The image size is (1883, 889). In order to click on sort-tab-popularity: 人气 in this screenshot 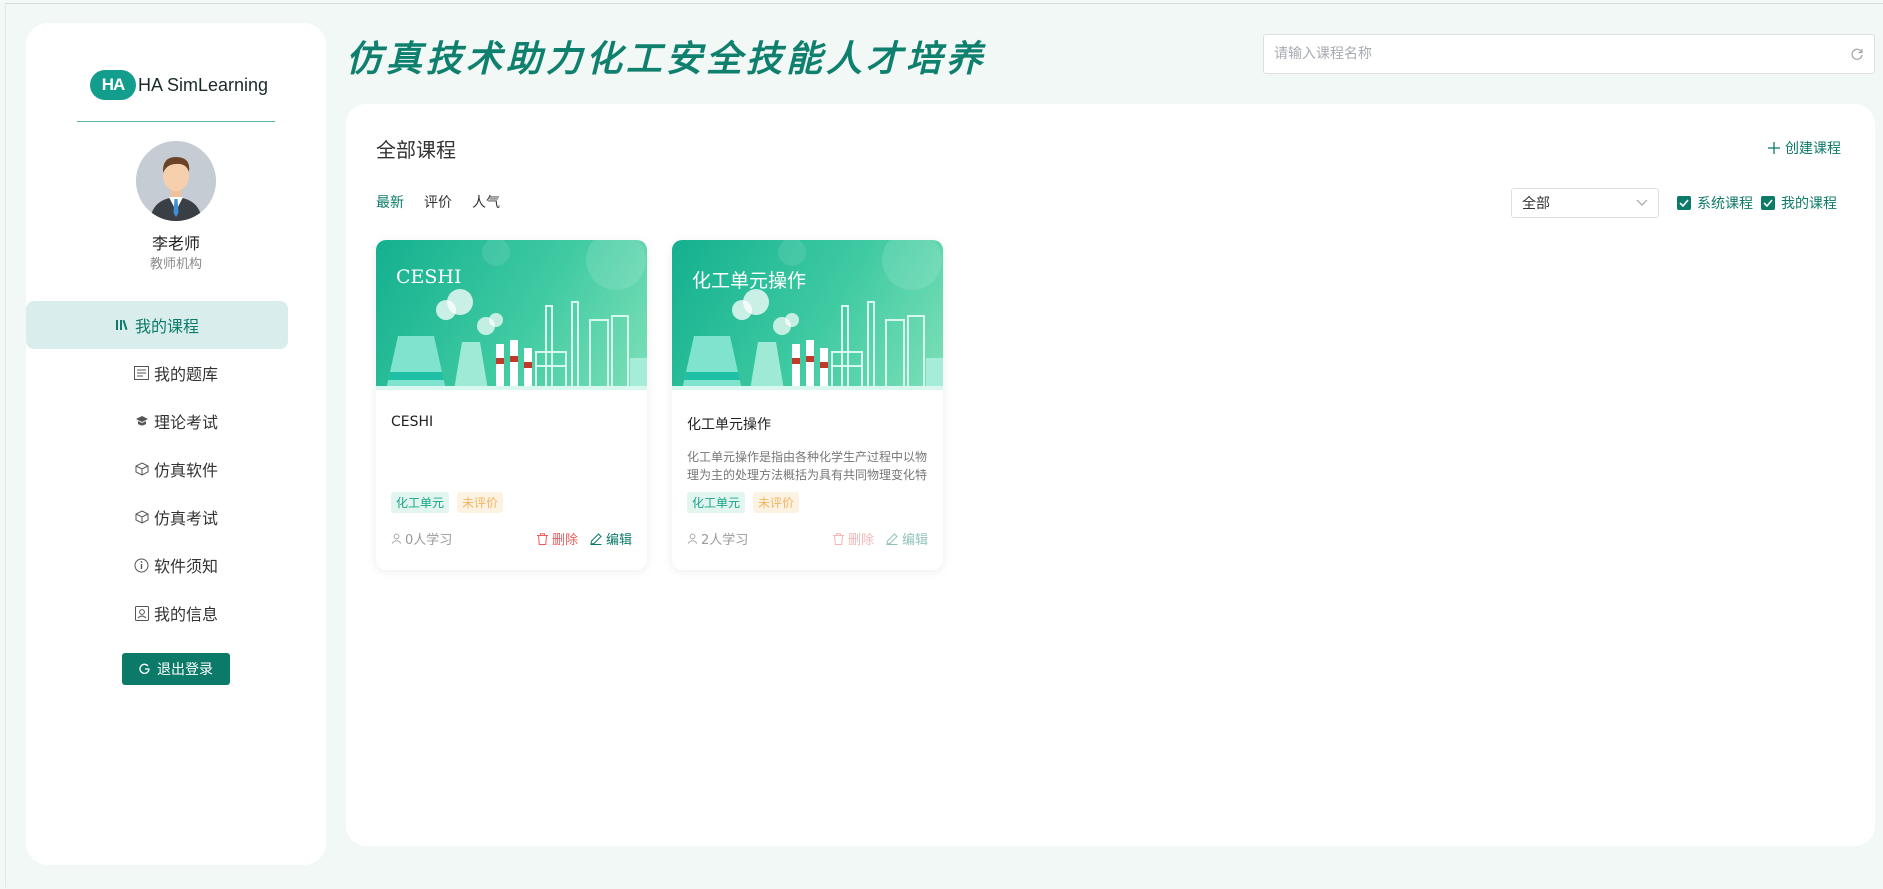, I will do `click(486, 202)`.